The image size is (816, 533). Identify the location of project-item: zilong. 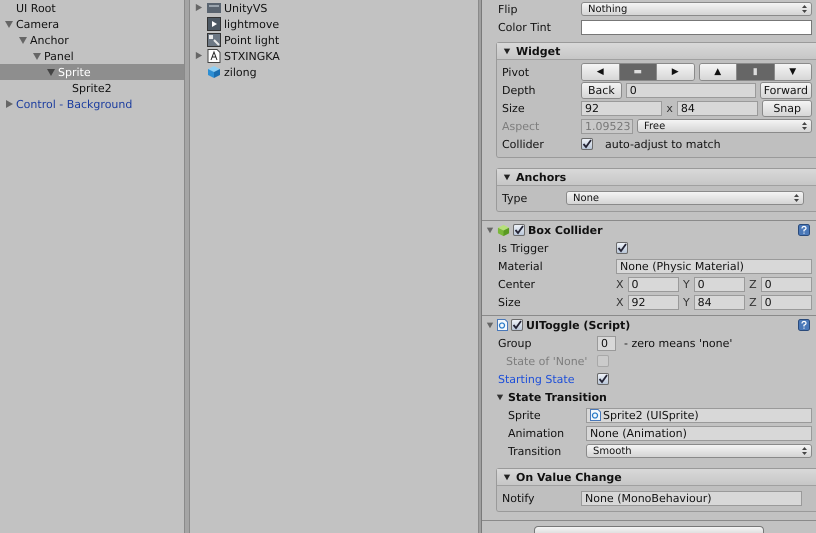
(334, 72).